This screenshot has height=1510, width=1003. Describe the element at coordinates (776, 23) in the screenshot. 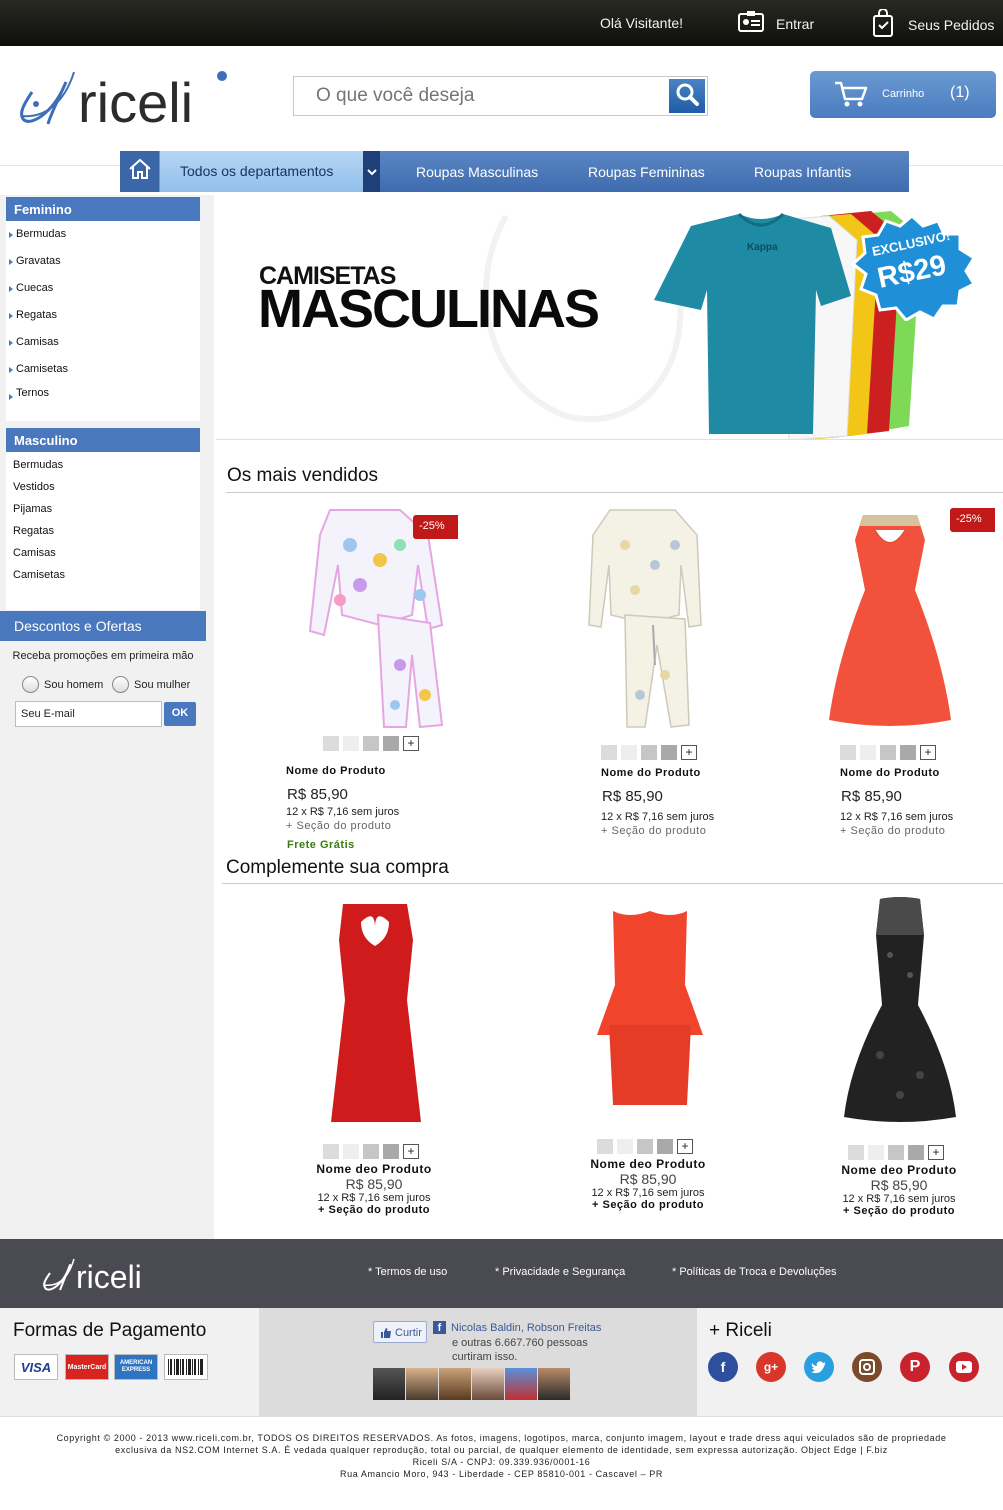

I see `login-link: Entrar` at that location.